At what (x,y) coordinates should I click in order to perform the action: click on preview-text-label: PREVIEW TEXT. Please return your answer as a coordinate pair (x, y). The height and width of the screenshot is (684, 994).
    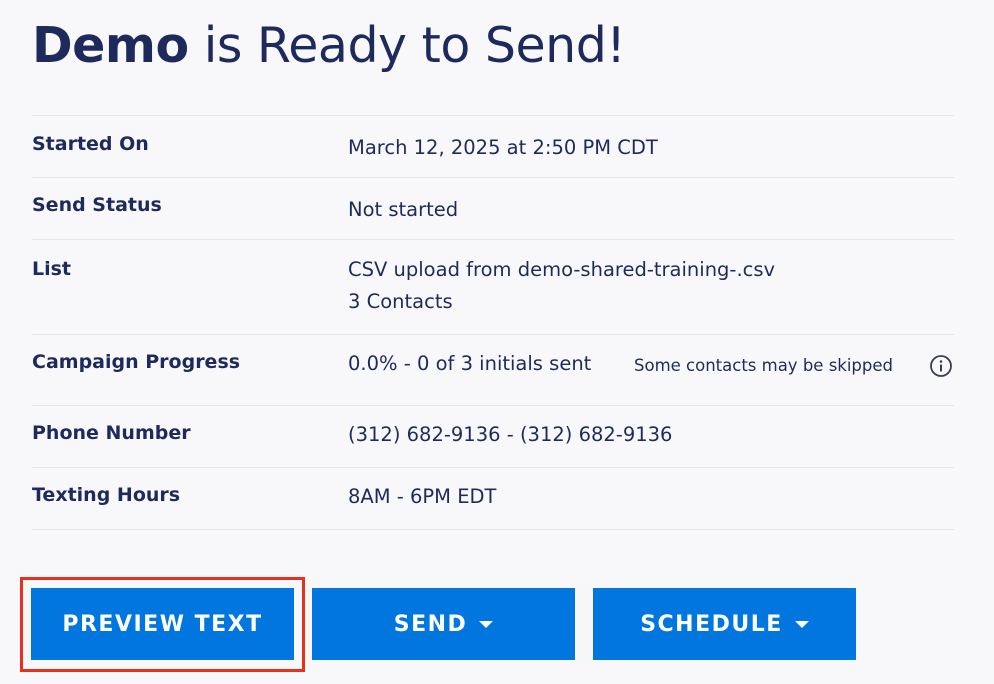
    Looking at the image, I should click on (162, 624).